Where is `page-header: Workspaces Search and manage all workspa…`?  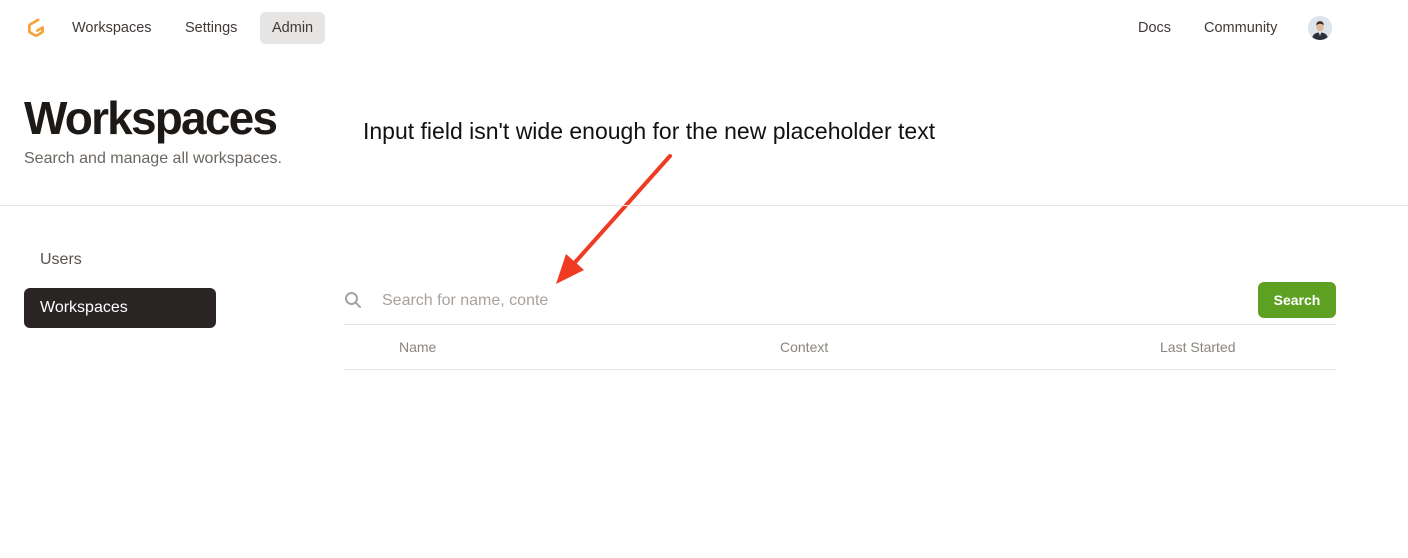
page-header: Workspaces Search and manage all workspa… is located at coordinates (153, 130).